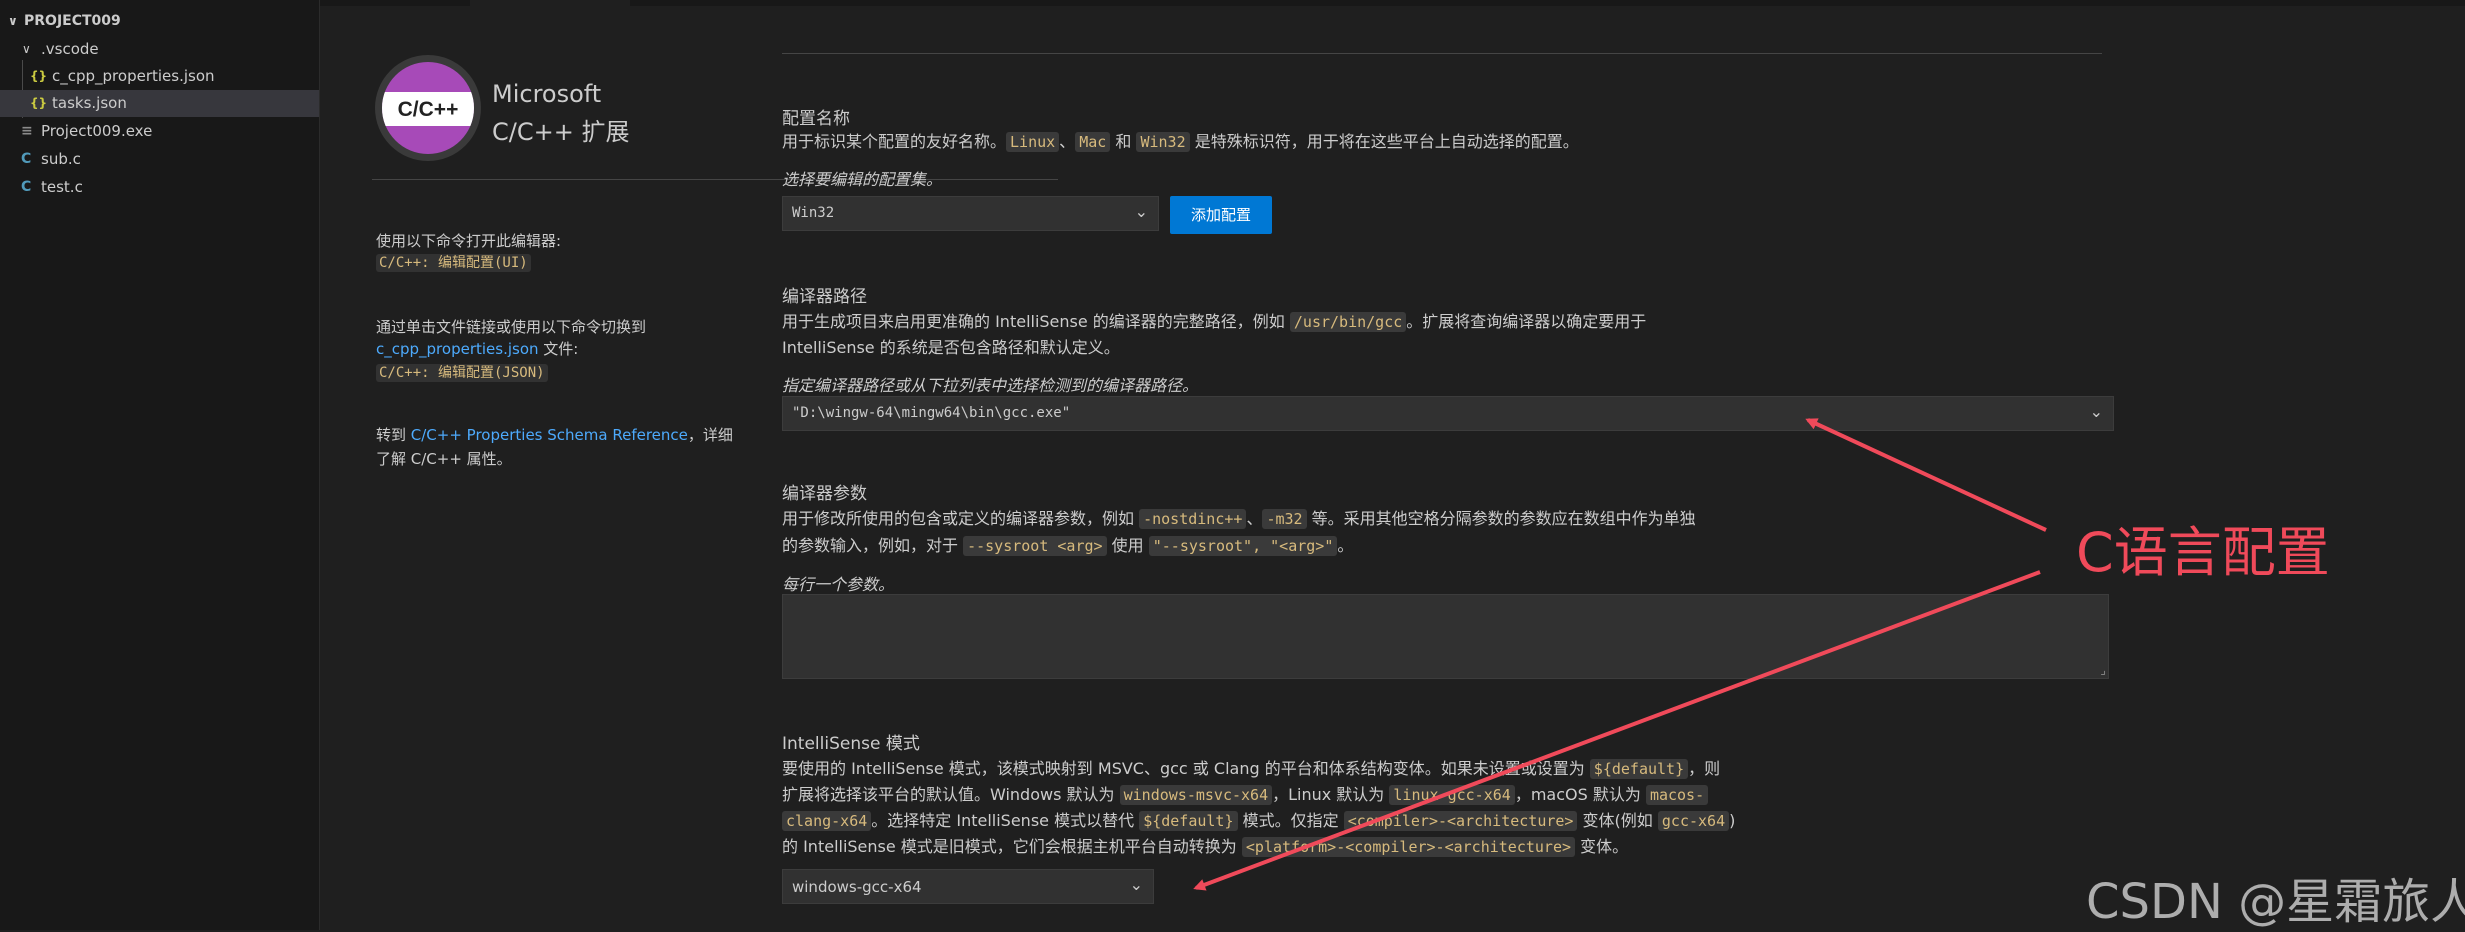  I want to click on watermark: CSDN @星霜旅人, so click(2275, 902).